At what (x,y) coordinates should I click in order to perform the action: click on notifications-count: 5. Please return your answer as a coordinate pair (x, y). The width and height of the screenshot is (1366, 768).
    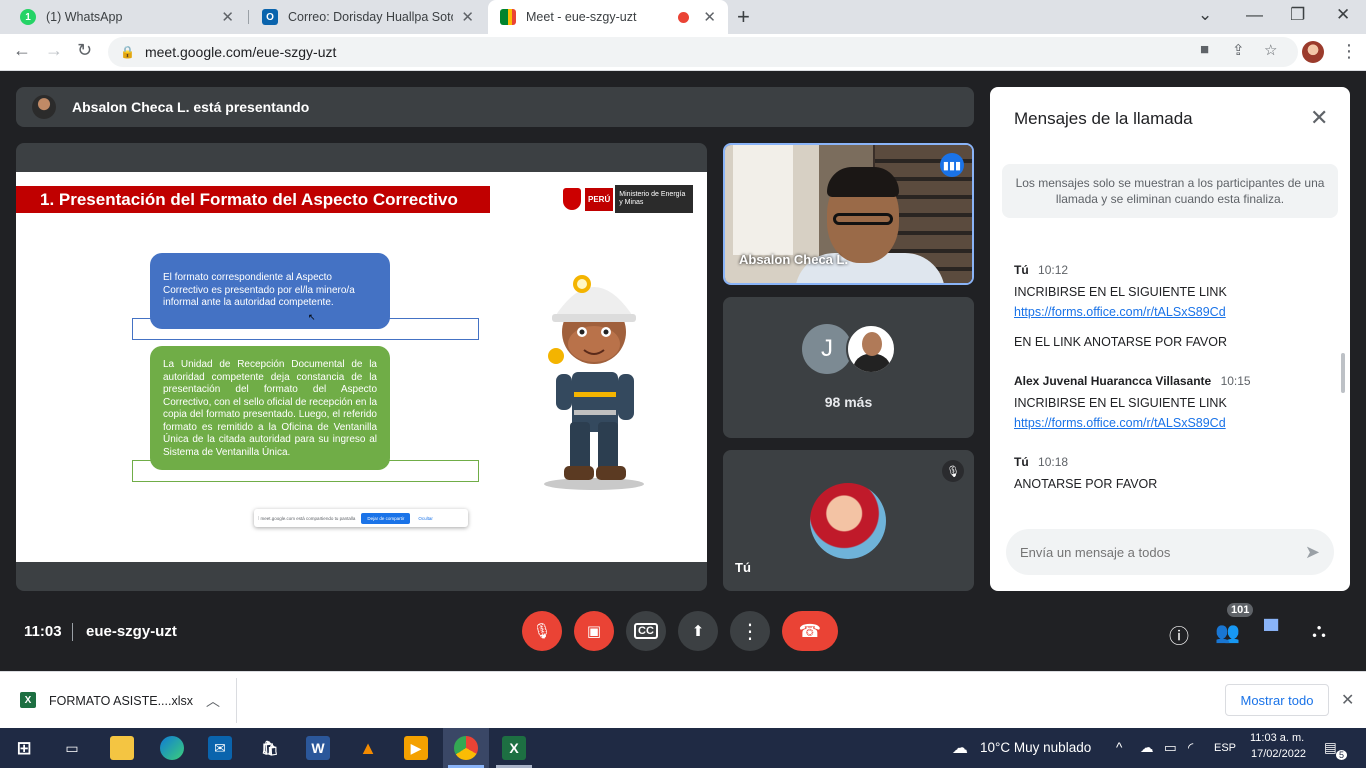
    Looking at the image, I should click on (1342, 755).